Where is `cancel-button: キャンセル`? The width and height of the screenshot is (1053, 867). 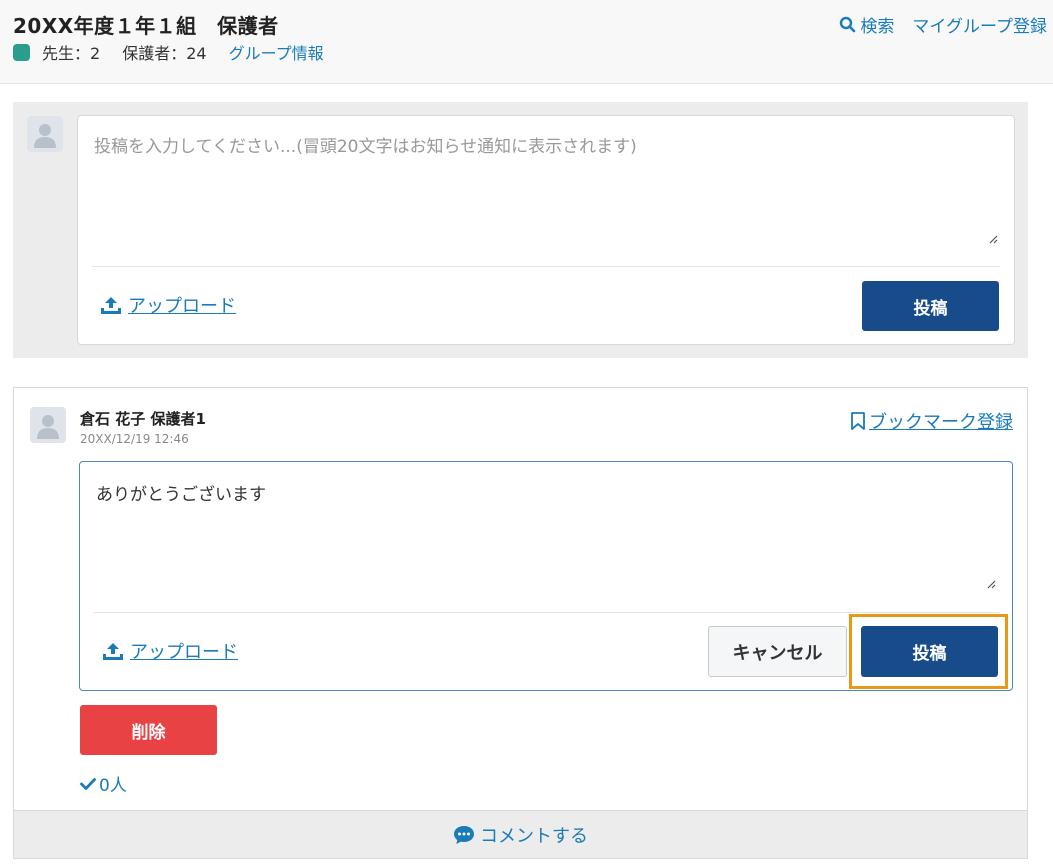 cancel-button: キャンセル is located at coordinates (777, 651).